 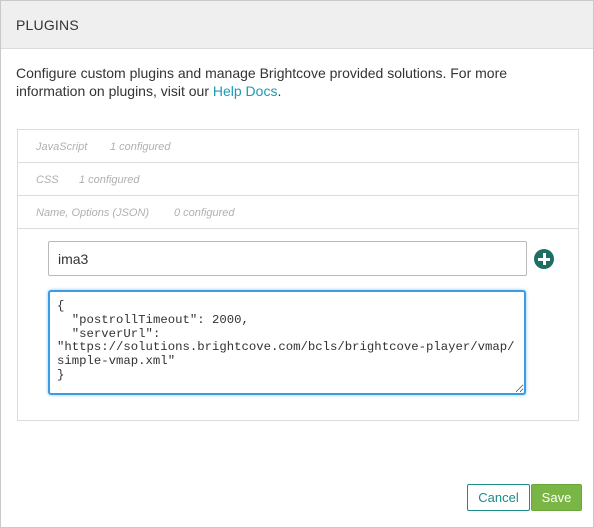 What do you see at coordinates (298, 179) in the screenshot?
I see `plugin-section-css: CSS 1 configured` at bounding box center [298, 179].